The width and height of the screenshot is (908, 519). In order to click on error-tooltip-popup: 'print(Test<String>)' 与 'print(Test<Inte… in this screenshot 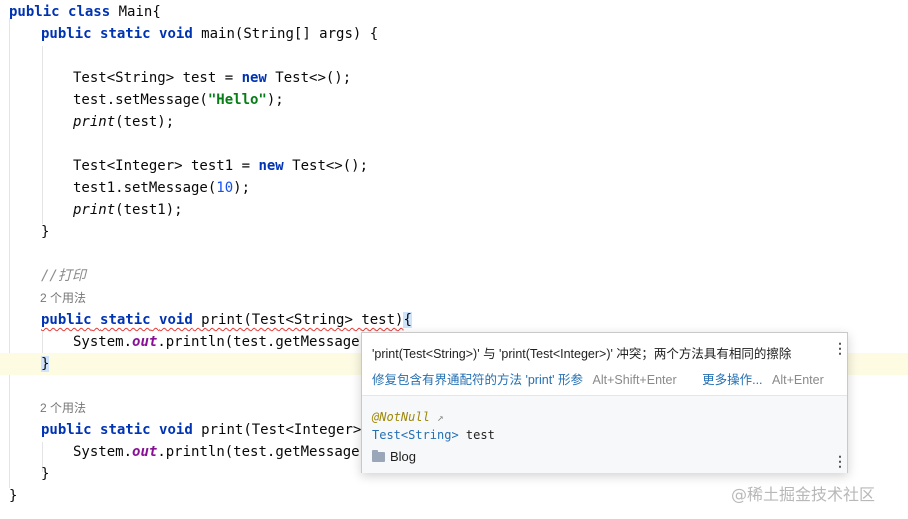, I will do `click(604, 402)`.